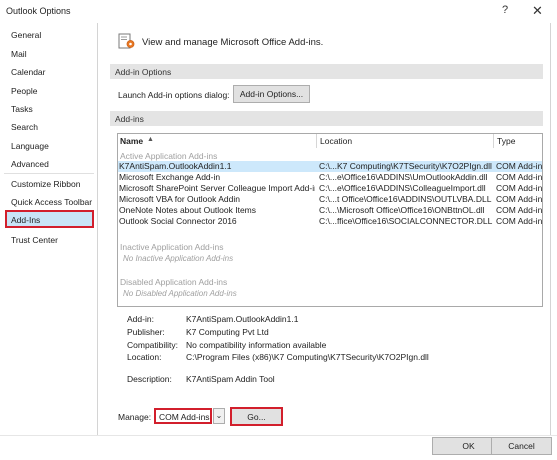 Image resolution: width=557 pixels, height=460 pixels. Describe the element at coordinates (144, 357) in the screenshot. I see `detail-location-label: Location:` at that location.